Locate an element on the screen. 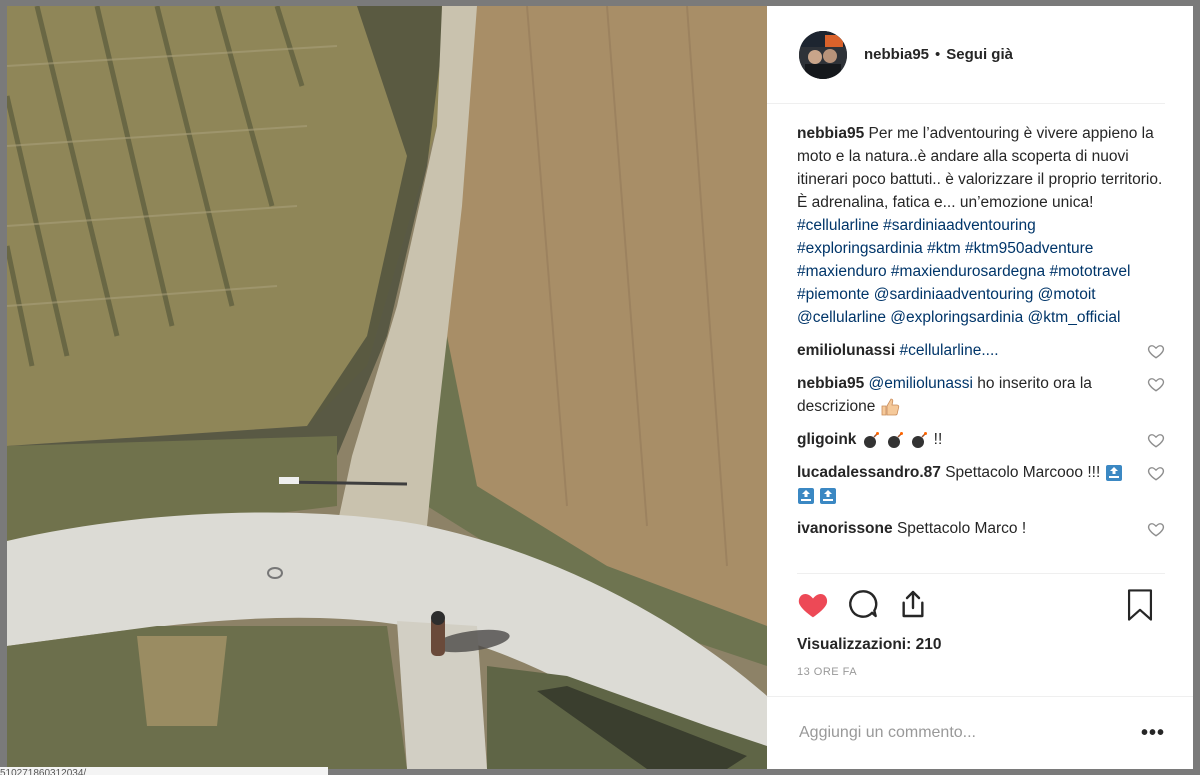 Image resolution: width=1200 pixels, height=775 pixels. hashtag: #maxienduro is located at coordinates (842, 271).